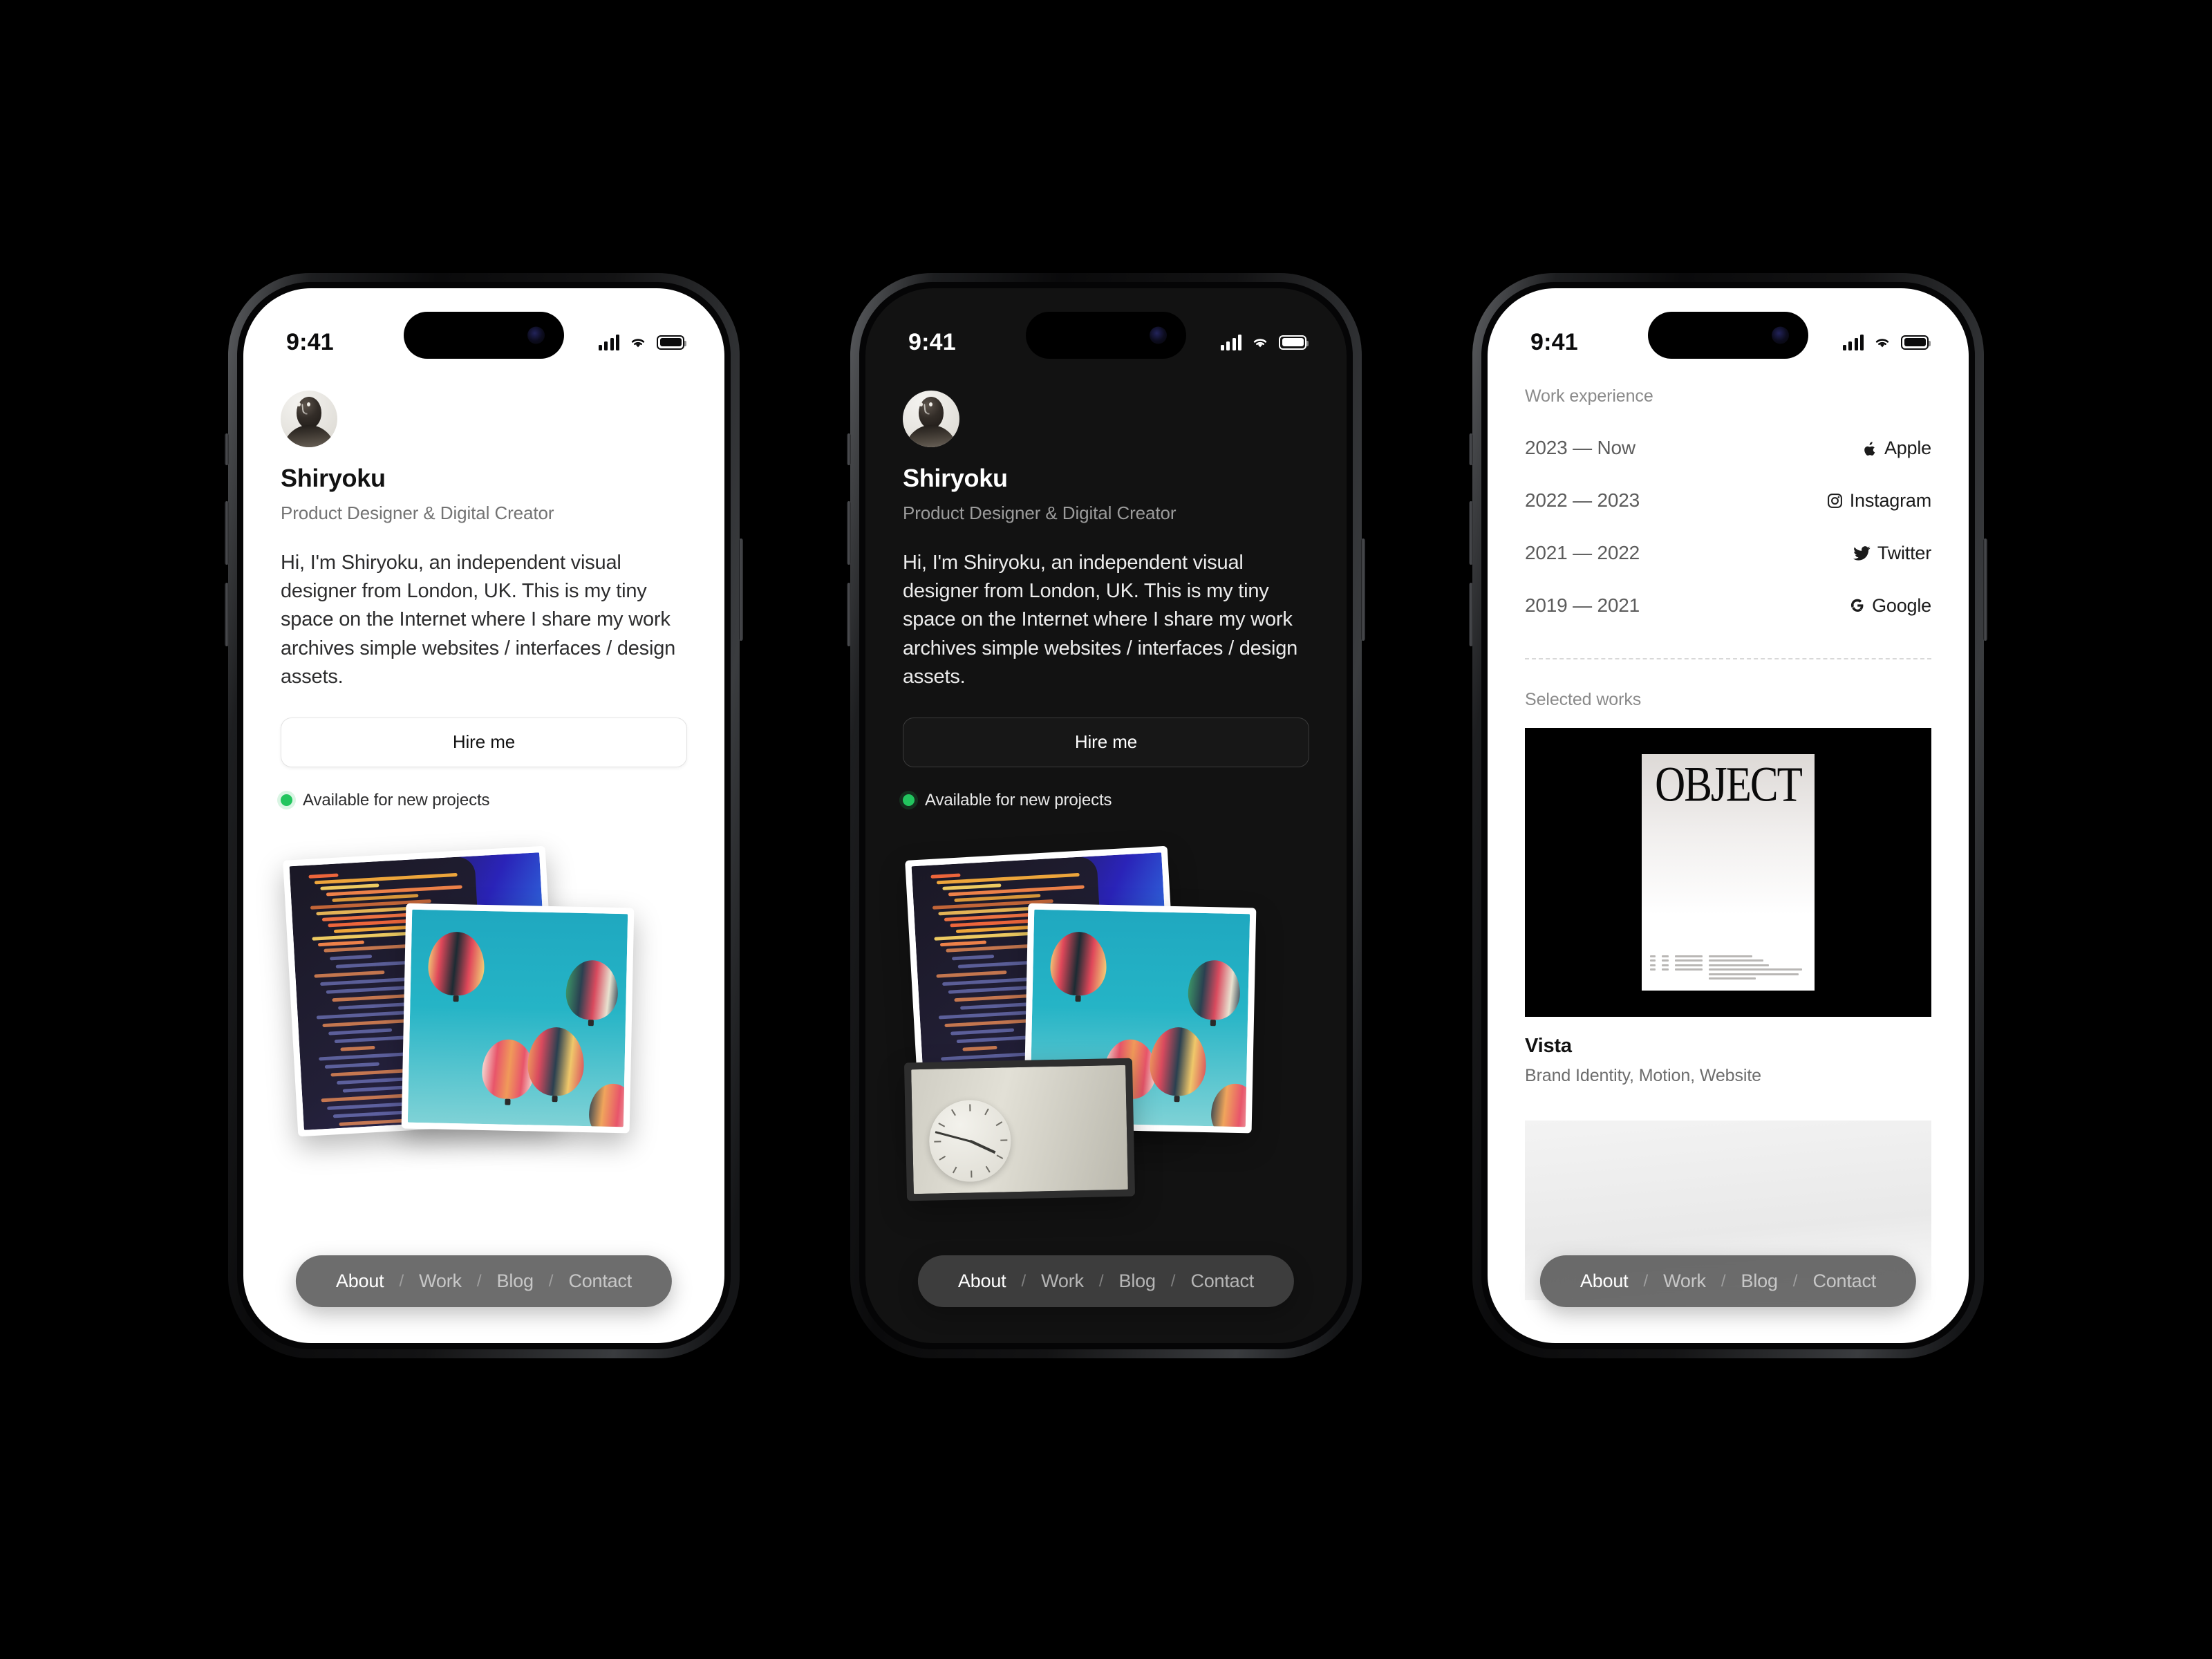  Describe the element at coordinates (1643, 1075) in the screenshot. I see `work-tags: Brand Identity, Motion, Website` at that location.